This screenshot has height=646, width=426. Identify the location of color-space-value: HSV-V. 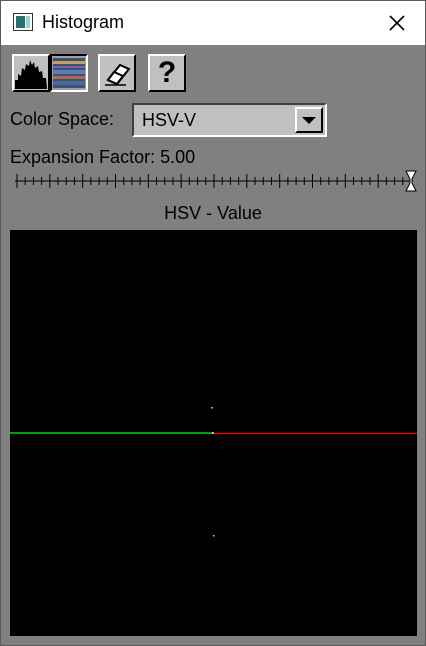
(169, 120).